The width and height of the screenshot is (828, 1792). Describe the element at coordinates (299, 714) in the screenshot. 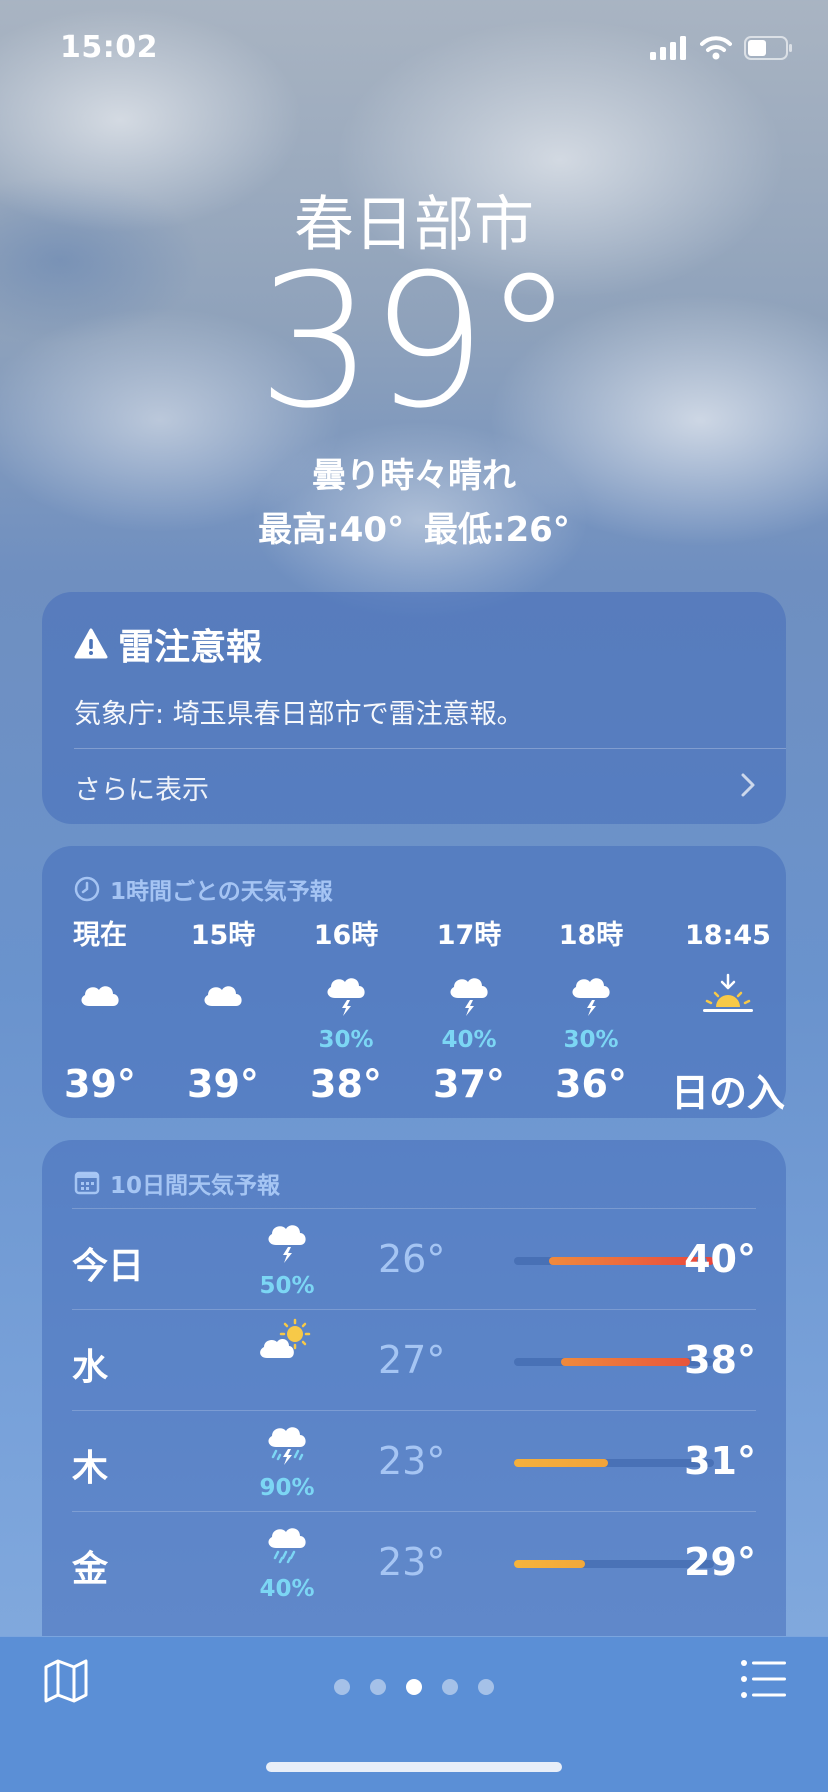

I see `alert-text: 気象庁: 埼玉県春日部市で雷注意報。` at that location.